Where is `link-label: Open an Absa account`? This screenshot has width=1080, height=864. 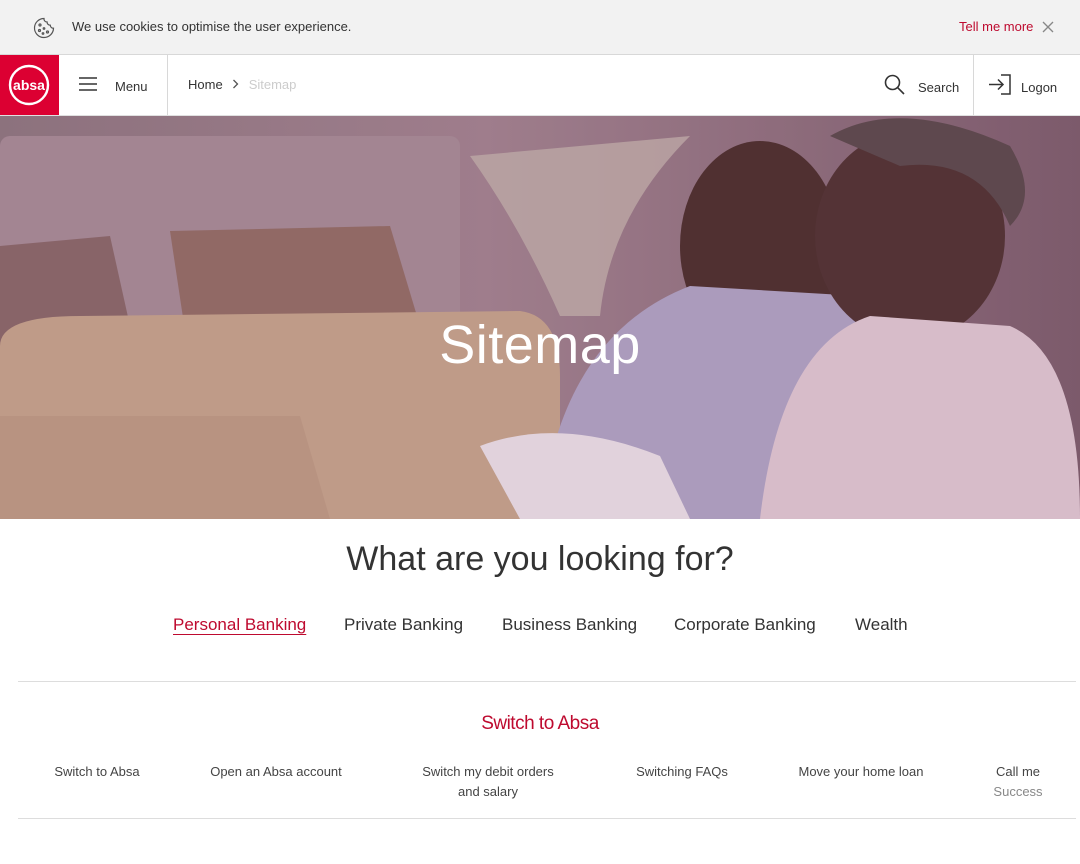
link-label: Open an Absa account is located at coordinates (276, 771).